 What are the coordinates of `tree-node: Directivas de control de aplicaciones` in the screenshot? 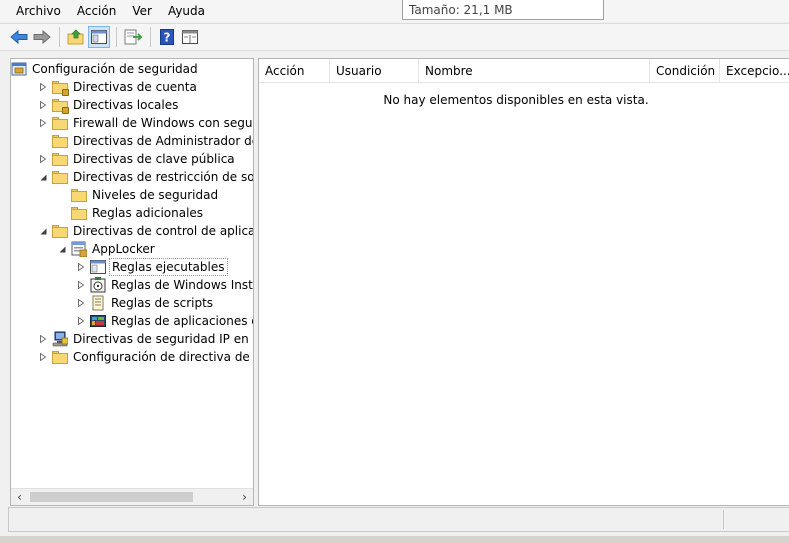 It's located at (146, 231).